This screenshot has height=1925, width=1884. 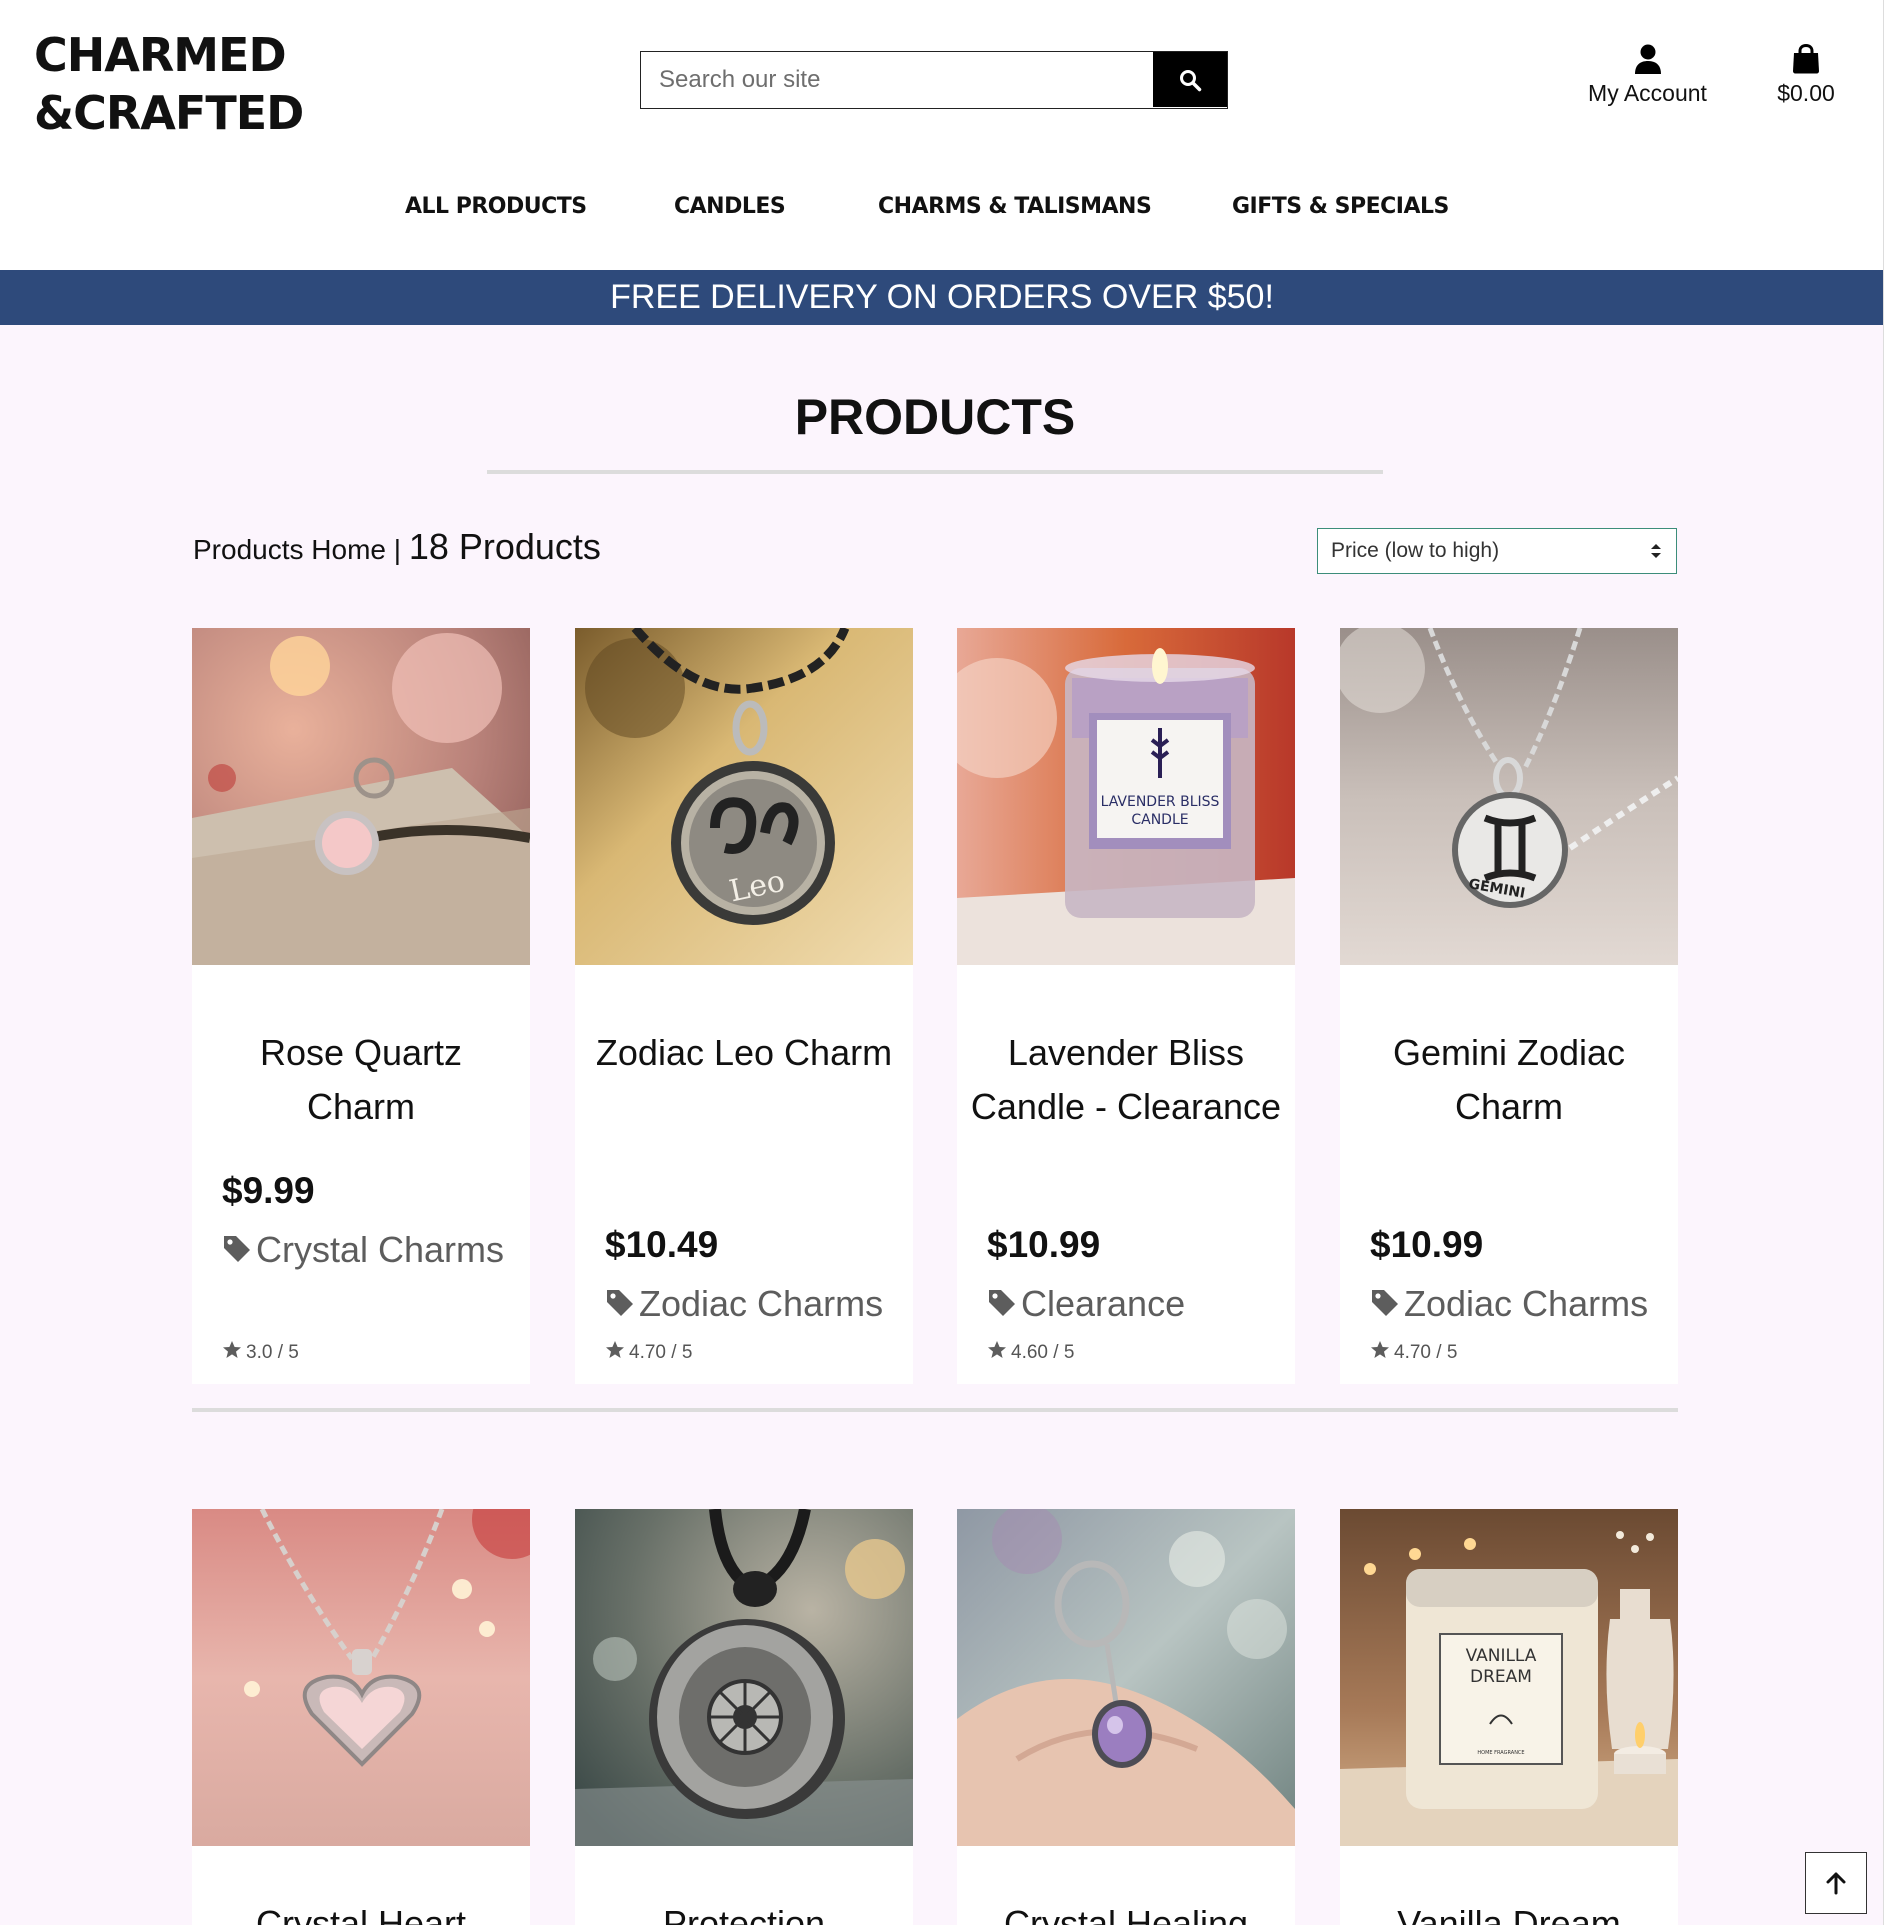 What do you see at coordinates (260, 1352) in the screenshot?
I see `product-rating: 3.0 / 5` at bounding box center [260, 1352].